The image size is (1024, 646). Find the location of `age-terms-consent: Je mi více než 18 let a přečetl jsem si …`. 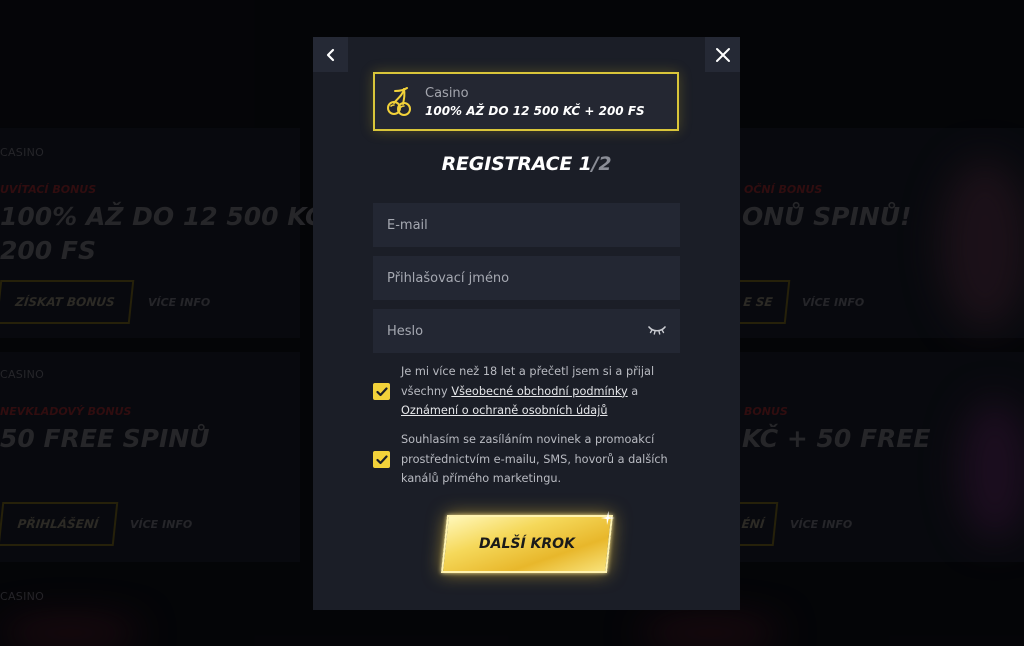

age-terms-consent: Je mi více než 18 let a přečetl jsem si … is located at coordinates (526, 392).